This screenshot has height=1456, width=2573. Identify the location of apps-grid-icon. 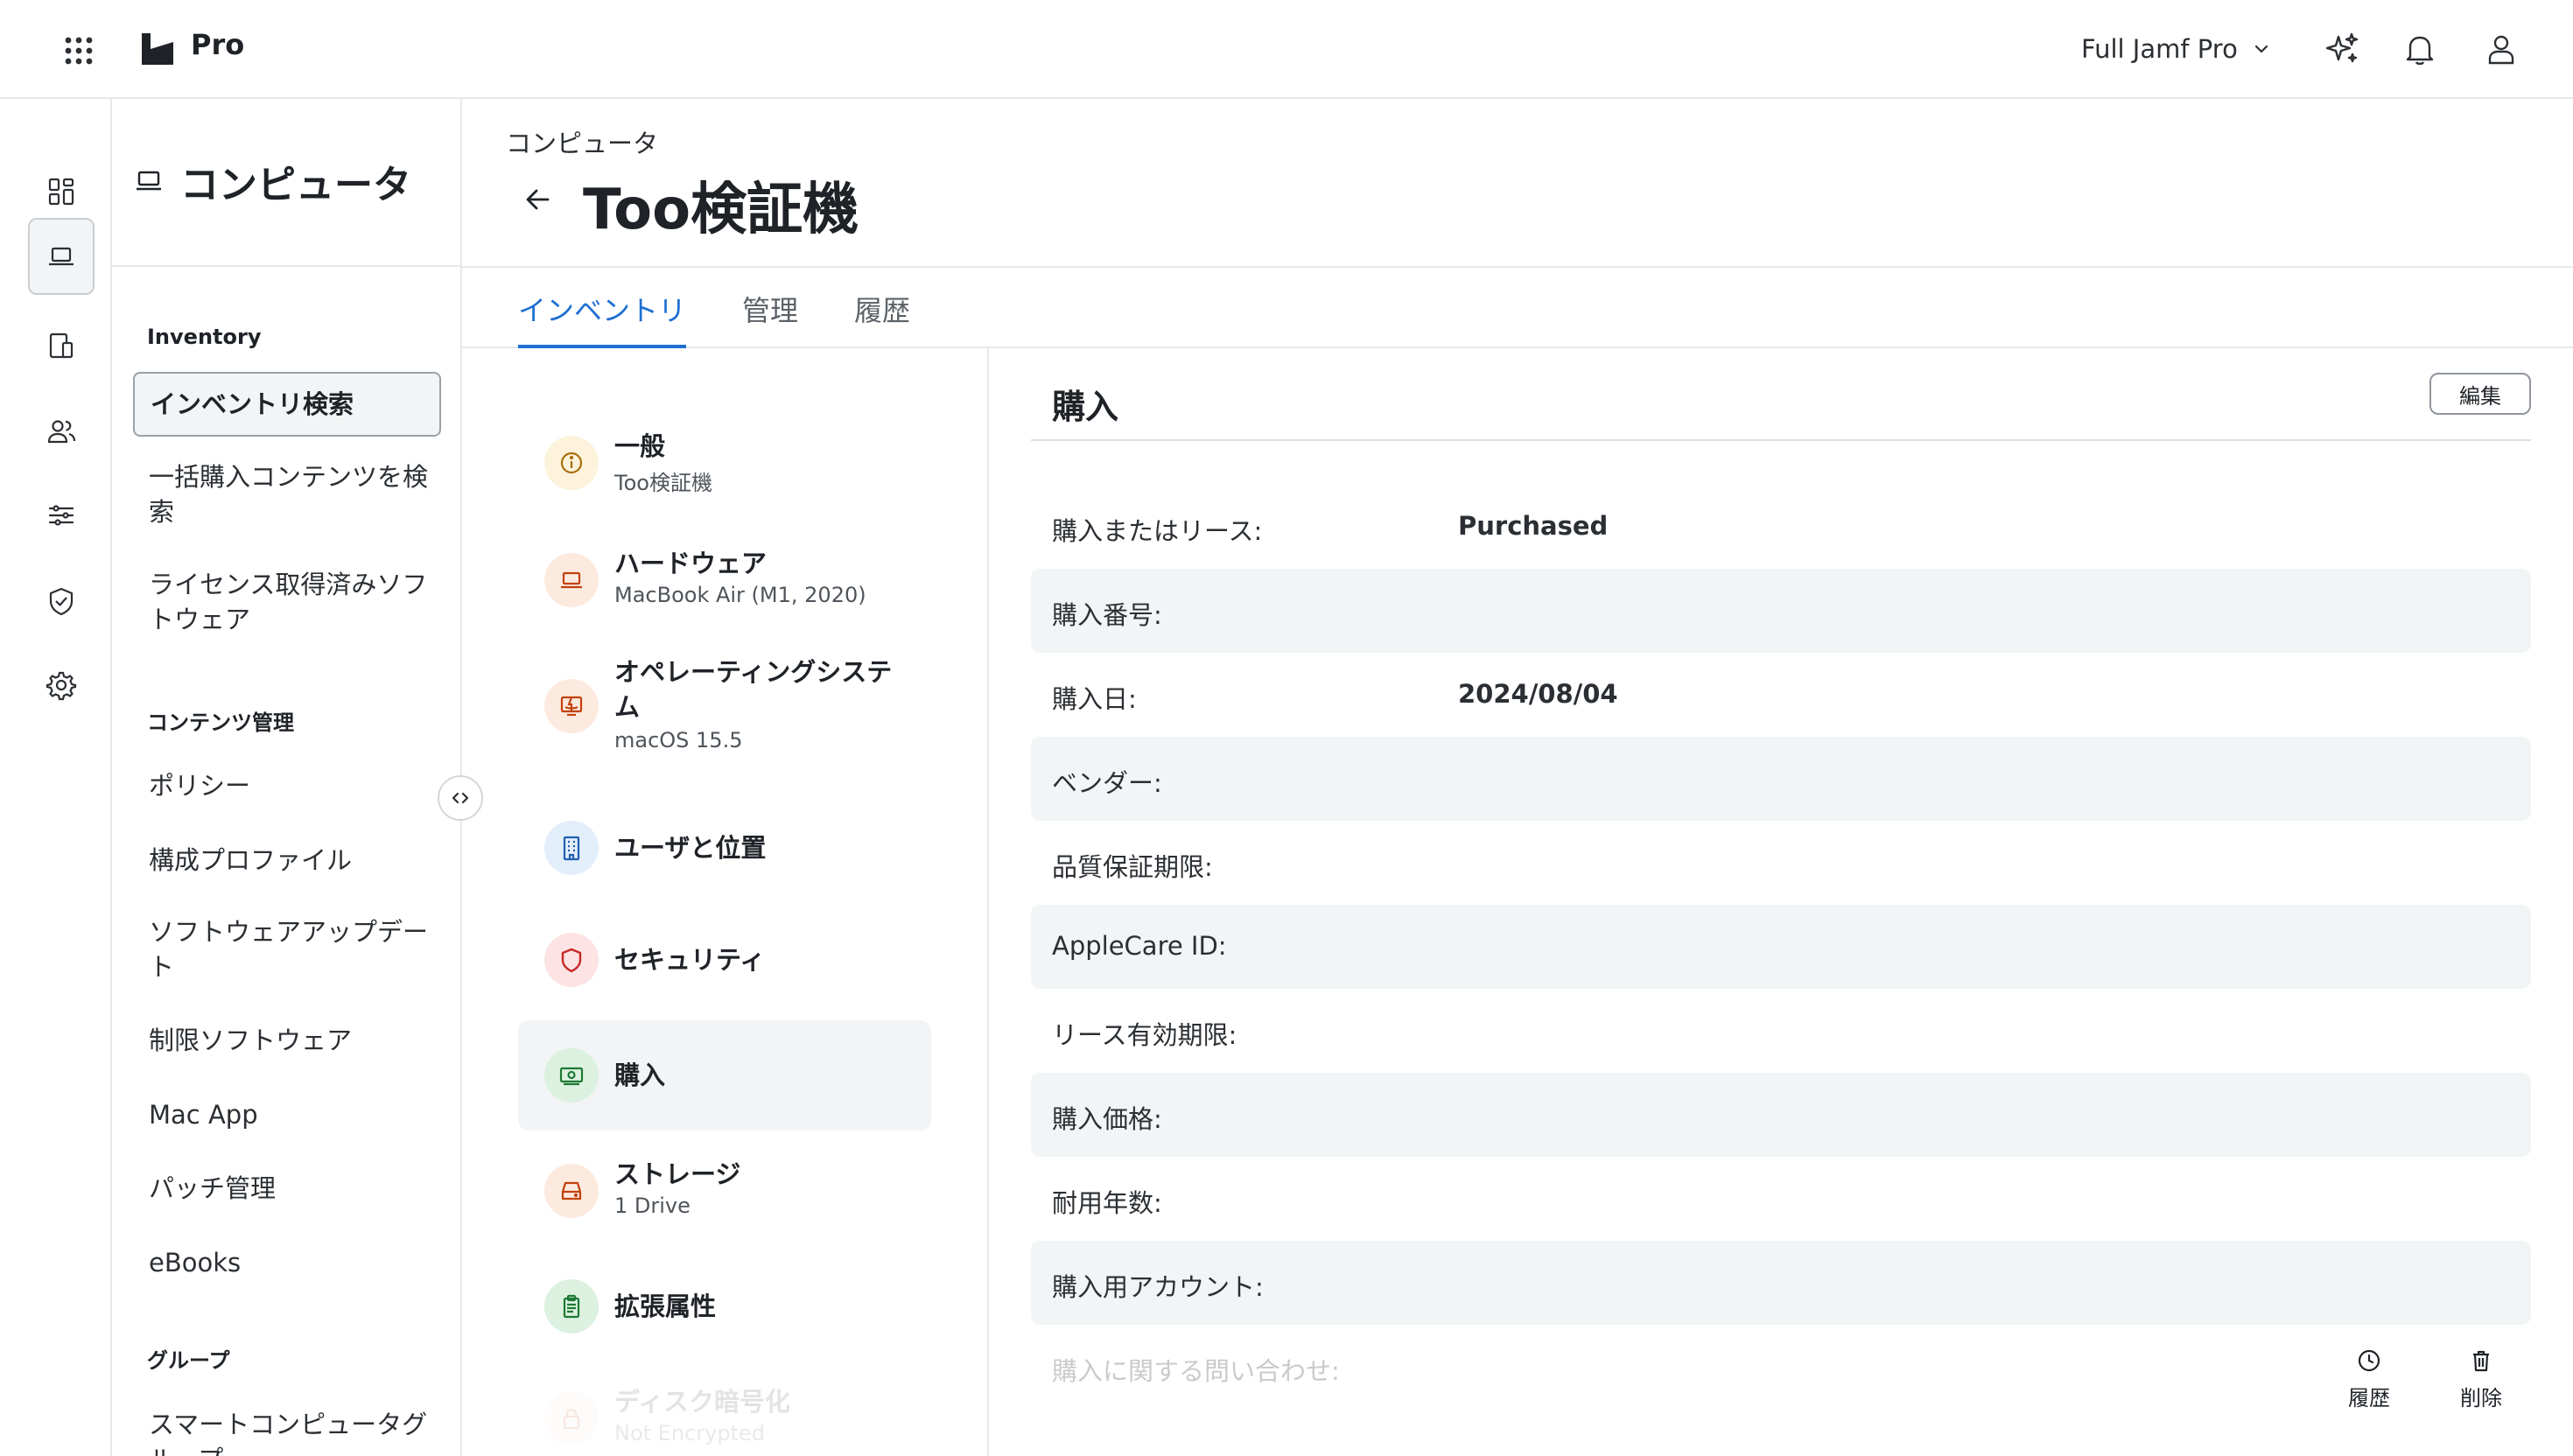
(78, 50).